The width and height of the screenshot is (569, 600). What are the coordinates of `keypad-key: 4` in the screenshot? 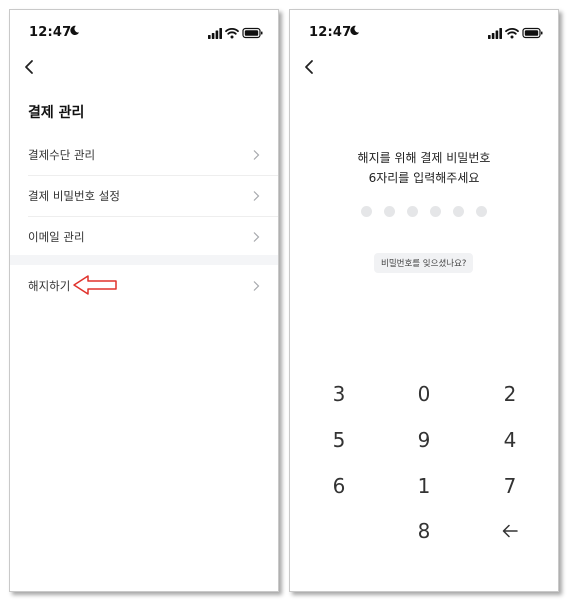 It's located at (510, 440).